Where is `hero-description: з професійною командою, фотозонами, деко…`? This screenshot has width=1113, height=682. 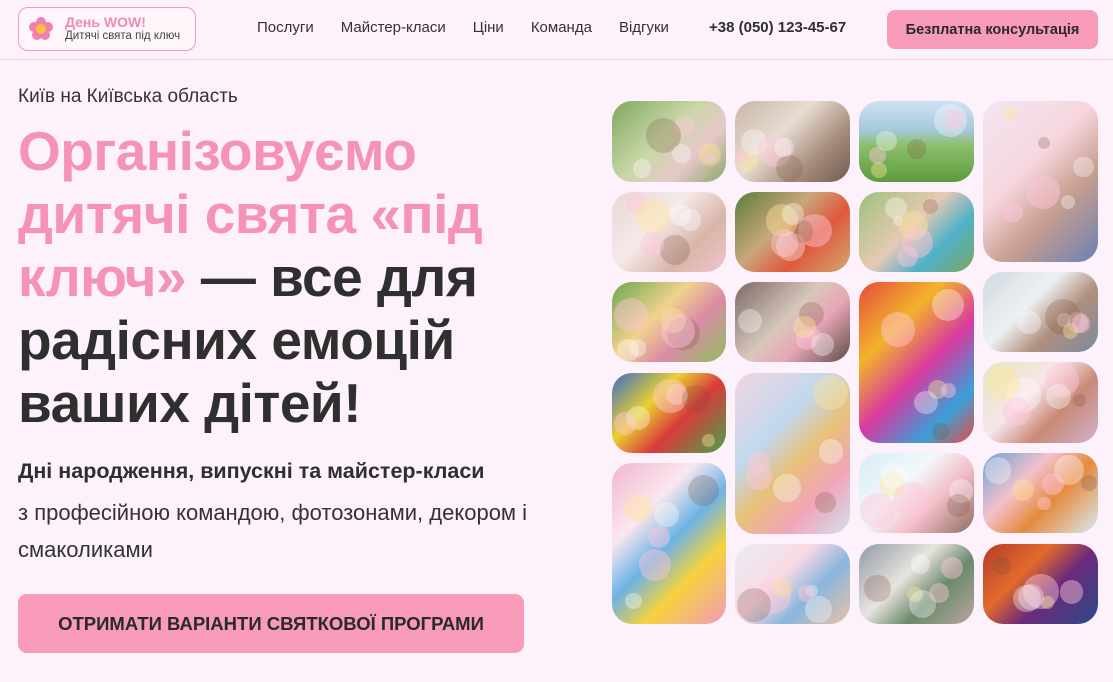
hero-description: з професійною командою, фотозонами, деко… is located at coordinates (273, 531).